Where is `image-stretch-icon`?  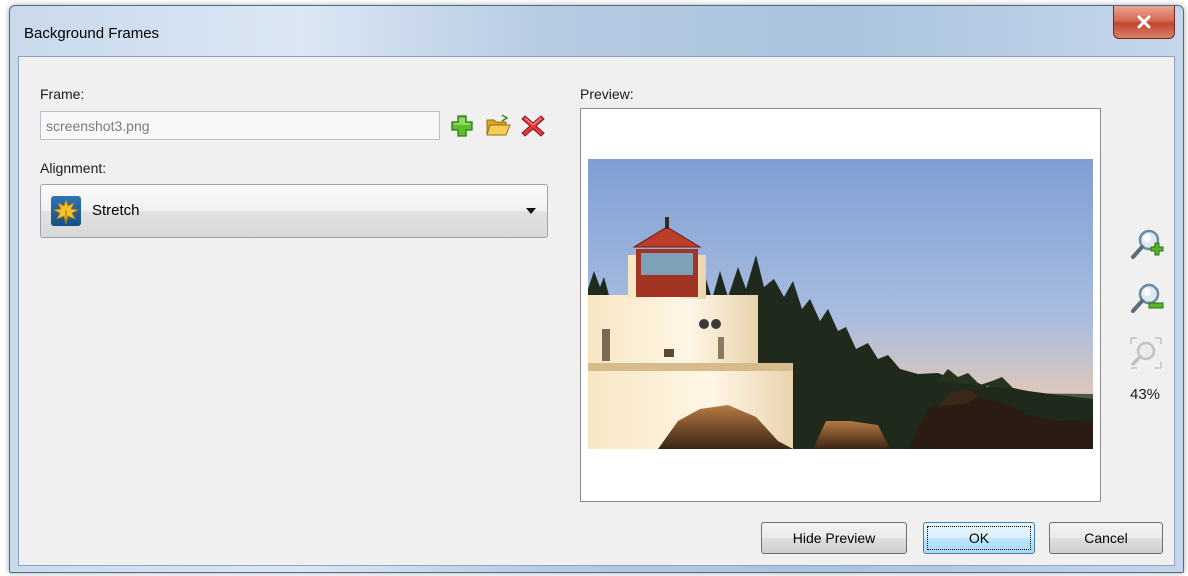
image-stretch-icon is located at coordinates (66, 211).